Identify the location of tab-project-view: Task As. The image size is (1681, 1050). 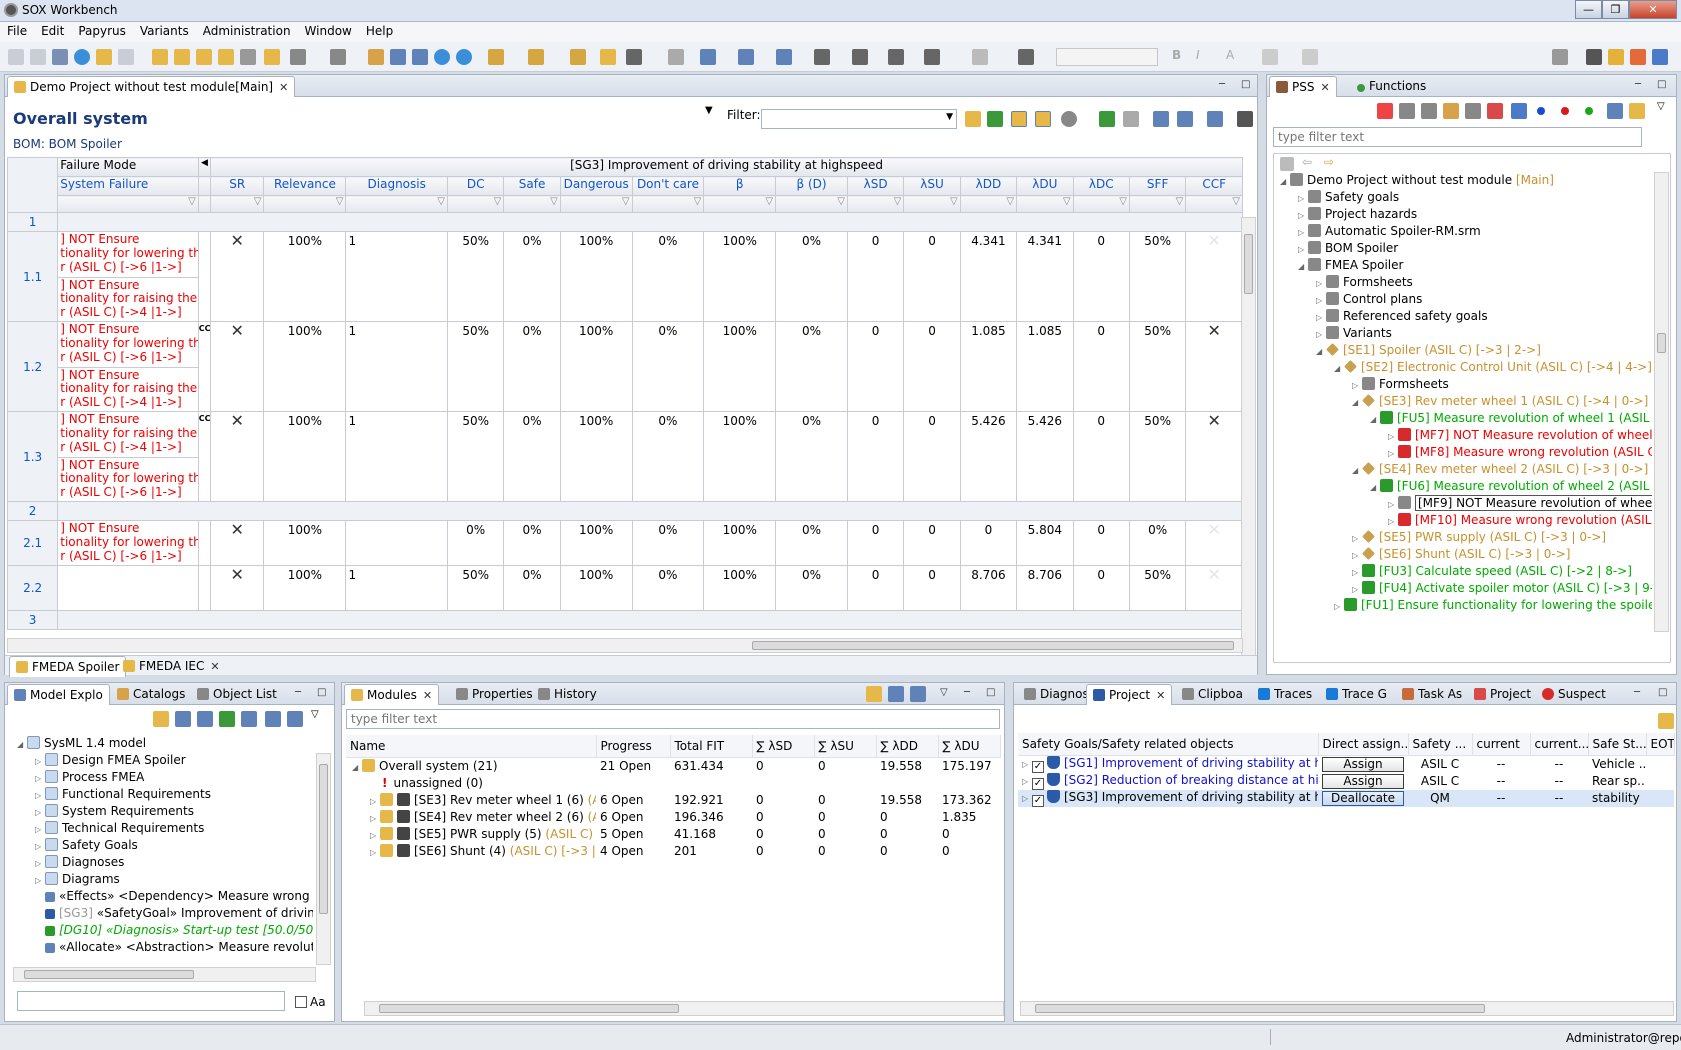
(1432, 694).